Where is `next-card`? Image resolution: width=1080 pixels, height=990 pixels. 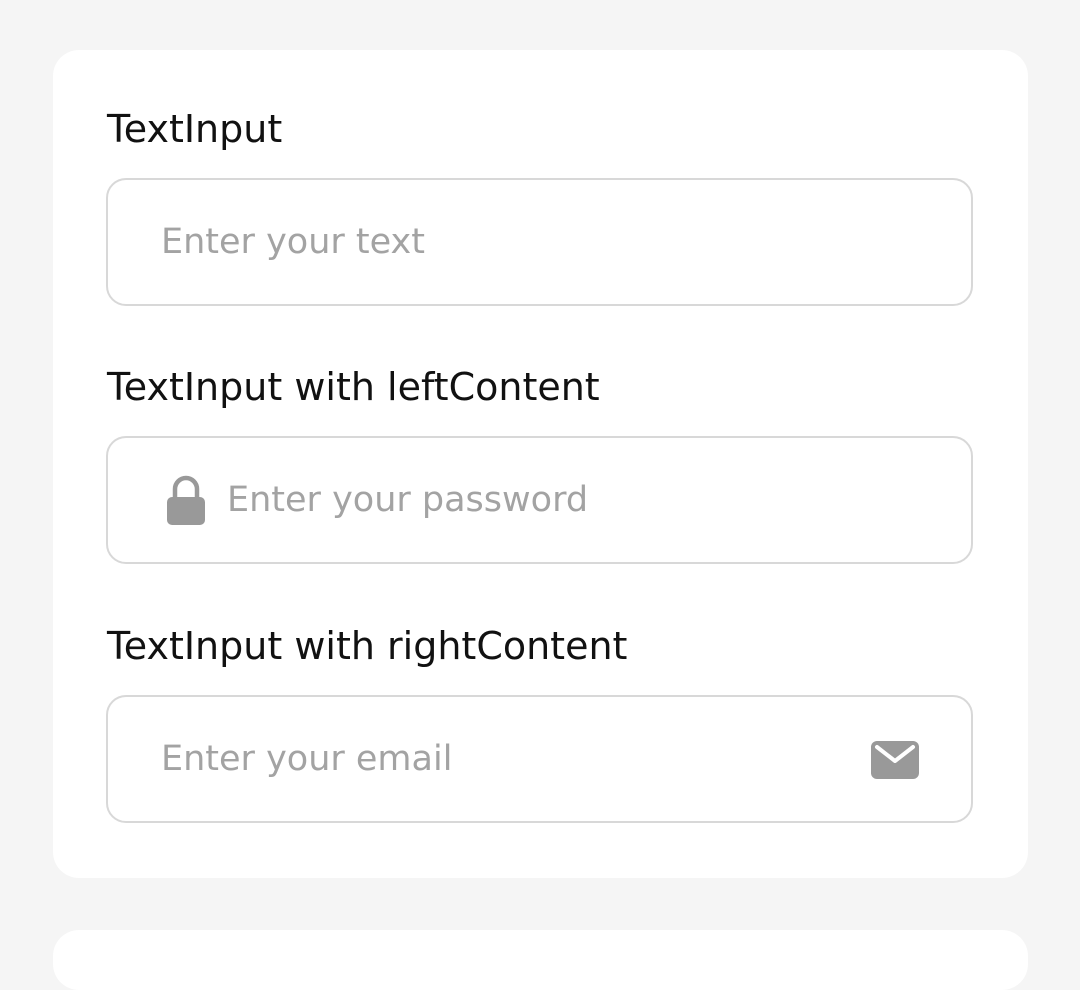 next-card is located at coordinates (540, 960).